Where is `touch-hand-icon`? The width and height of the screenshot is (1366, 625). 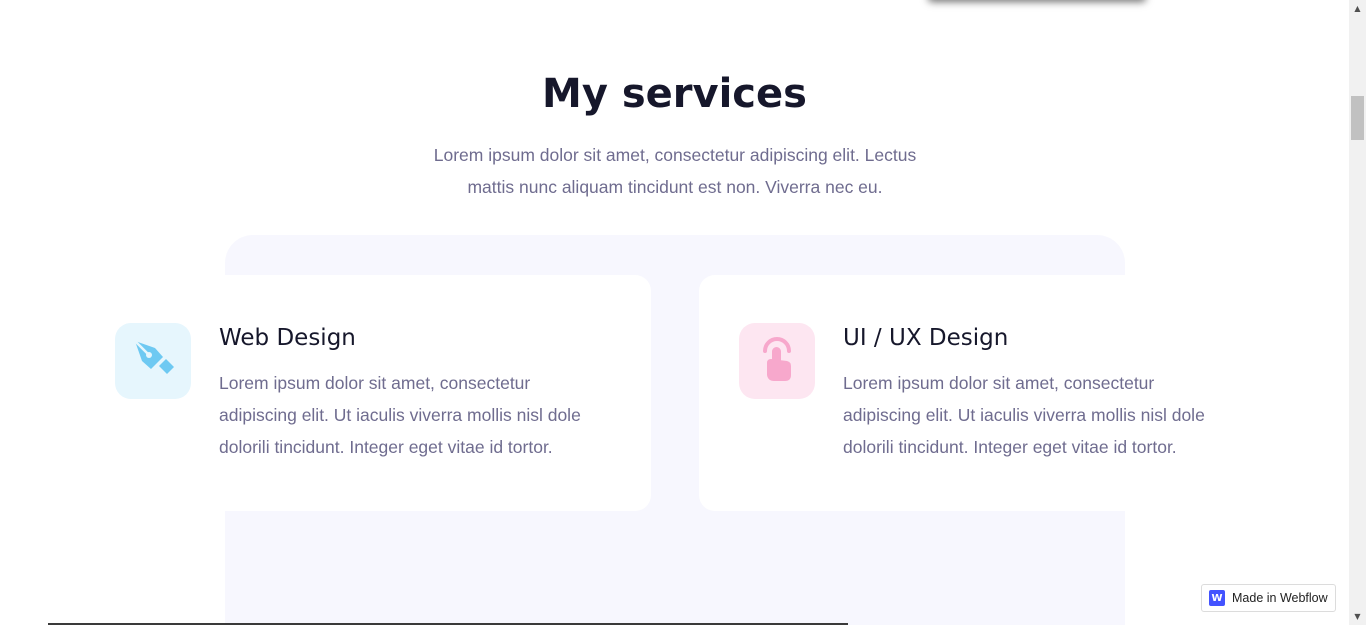
touch-hand-icon is located at coordinates (777, 361).